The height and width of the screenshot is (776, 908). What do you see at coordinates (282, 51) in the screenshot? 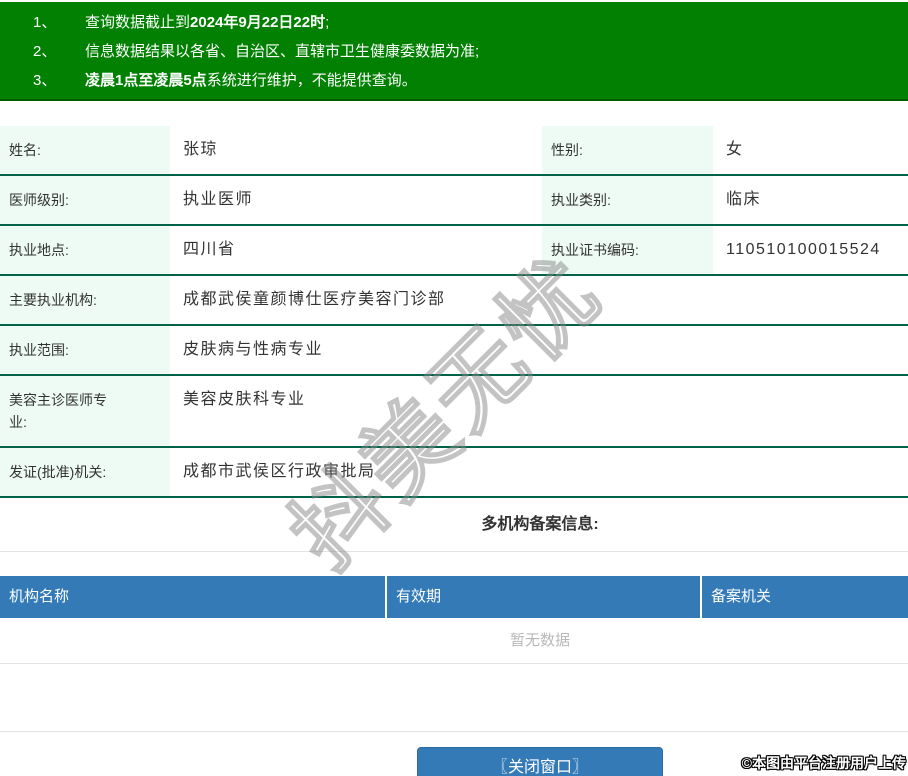
I see `notice-text: 信息数据结果以各省、自治区、直辖市卫生健康委数据为准;` at bounding box center [282, 51].